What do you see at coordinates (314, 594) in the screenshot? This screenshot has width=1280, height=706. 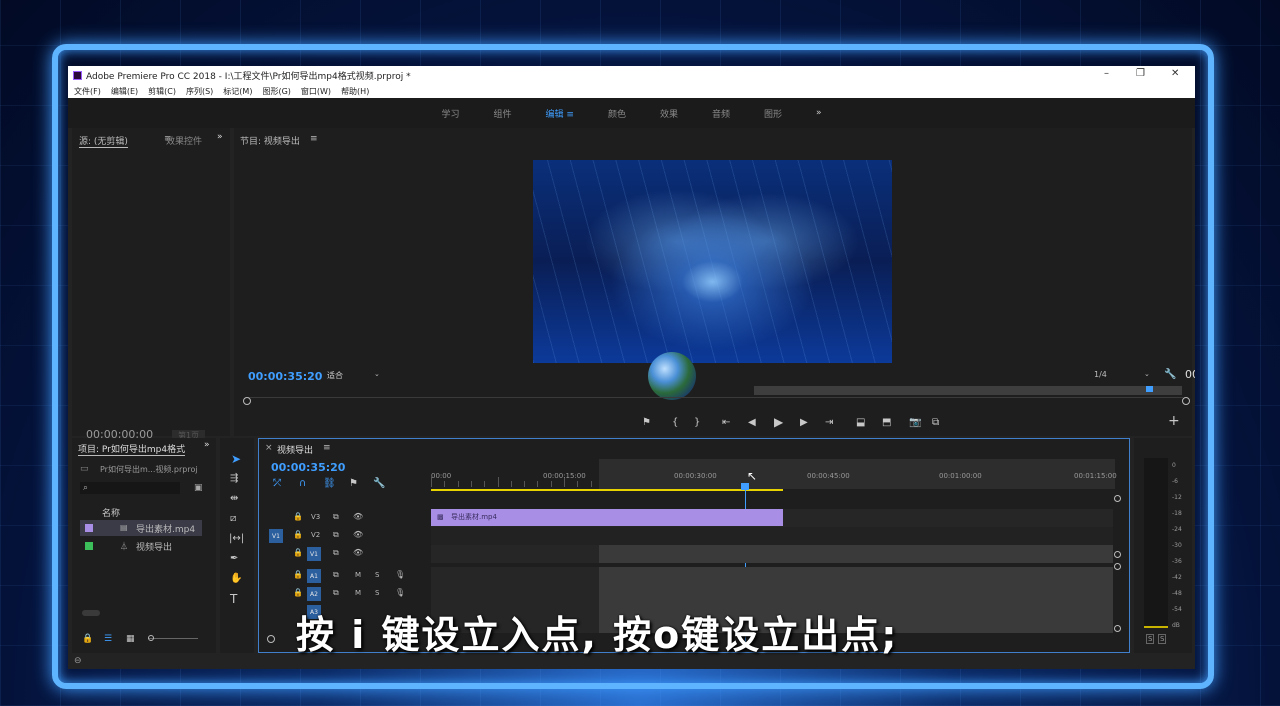 I see `track-target-a2: A2` at bounding box center [314, 594].